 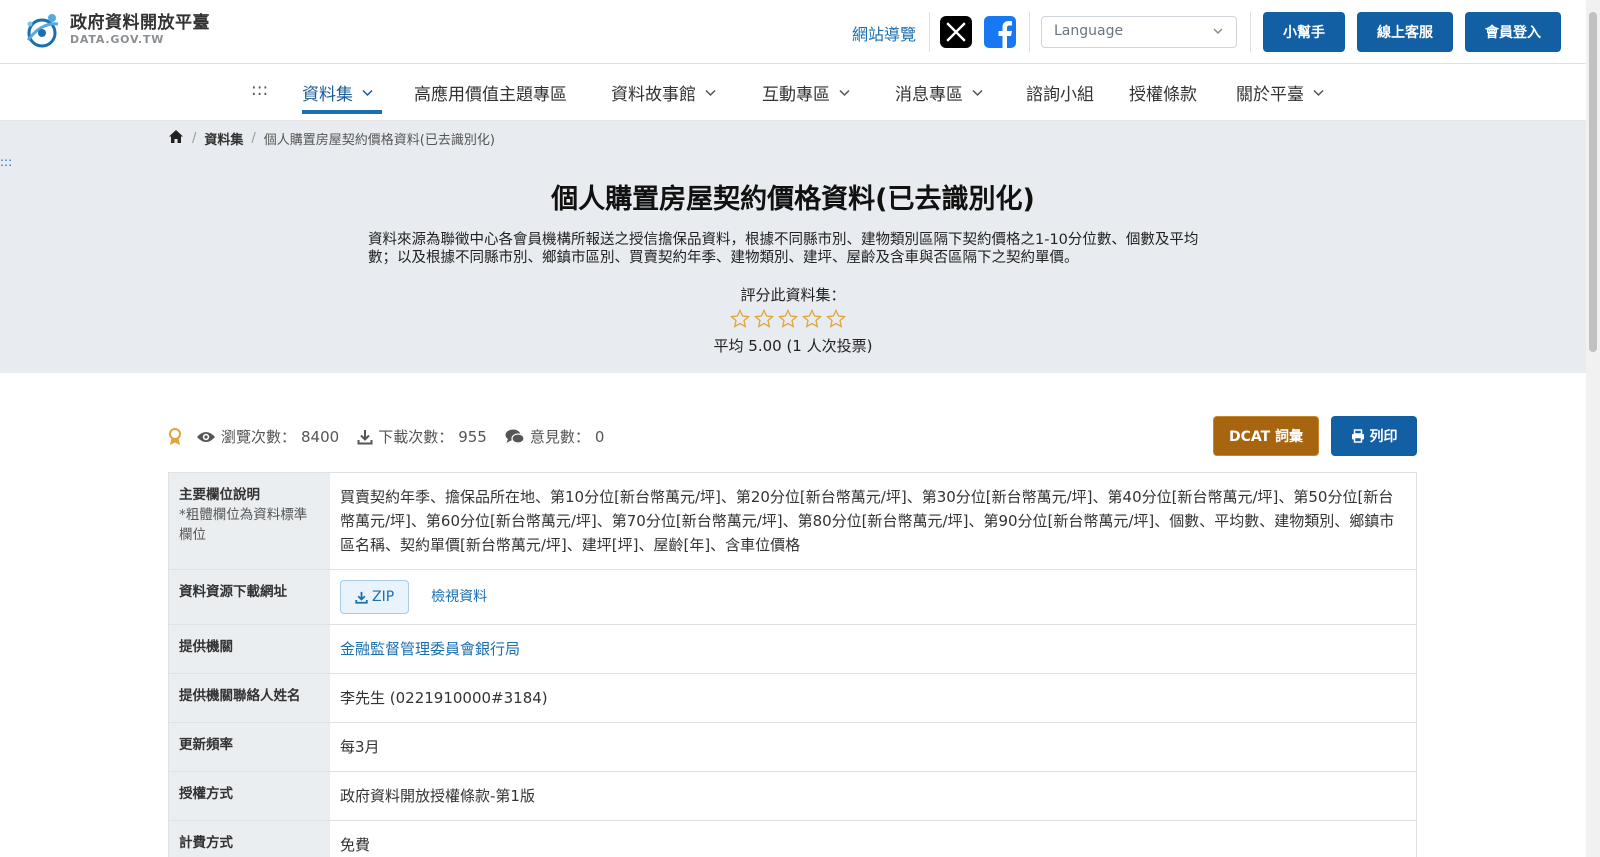 I want to click on dataset-stats: 瀏覽次數： 8400 下載次數： 955 意見數： 0, so click(x=395, y=436).